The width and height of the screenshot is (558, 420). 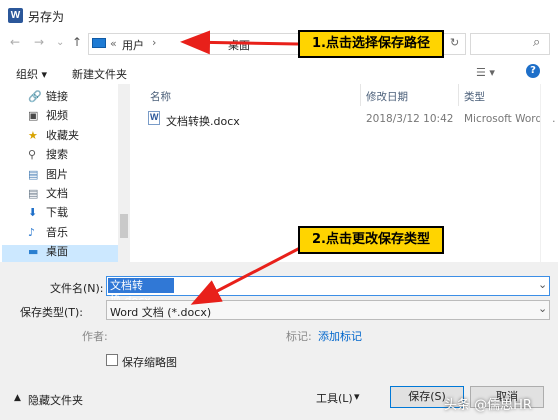 I want to click on watermark: 头条 @儒思HR, so click(x=488, y=405).